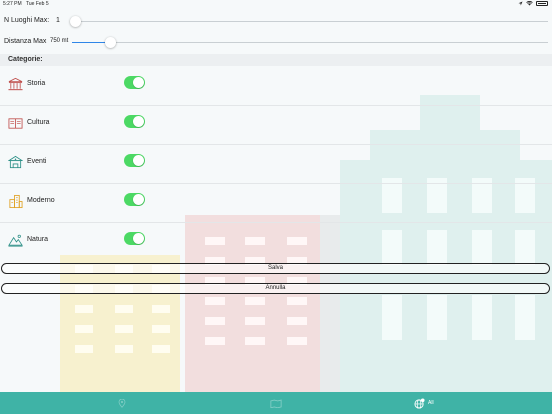 Image resolution: width=552 pixels, height=414 pixels. Describe the element at coordinates (16, 201) in the screenshot. I see `skyscraper-icon` at that location.